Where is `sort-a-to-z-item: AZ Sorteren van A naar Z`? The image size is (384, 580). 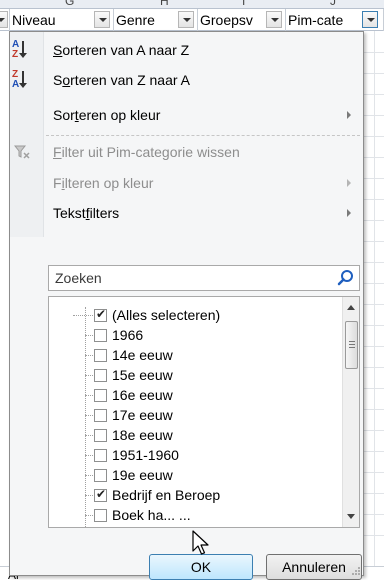 sort-a-to-z-item: AZ Sorteren van A naar Z is located at coordinates (186, 50).